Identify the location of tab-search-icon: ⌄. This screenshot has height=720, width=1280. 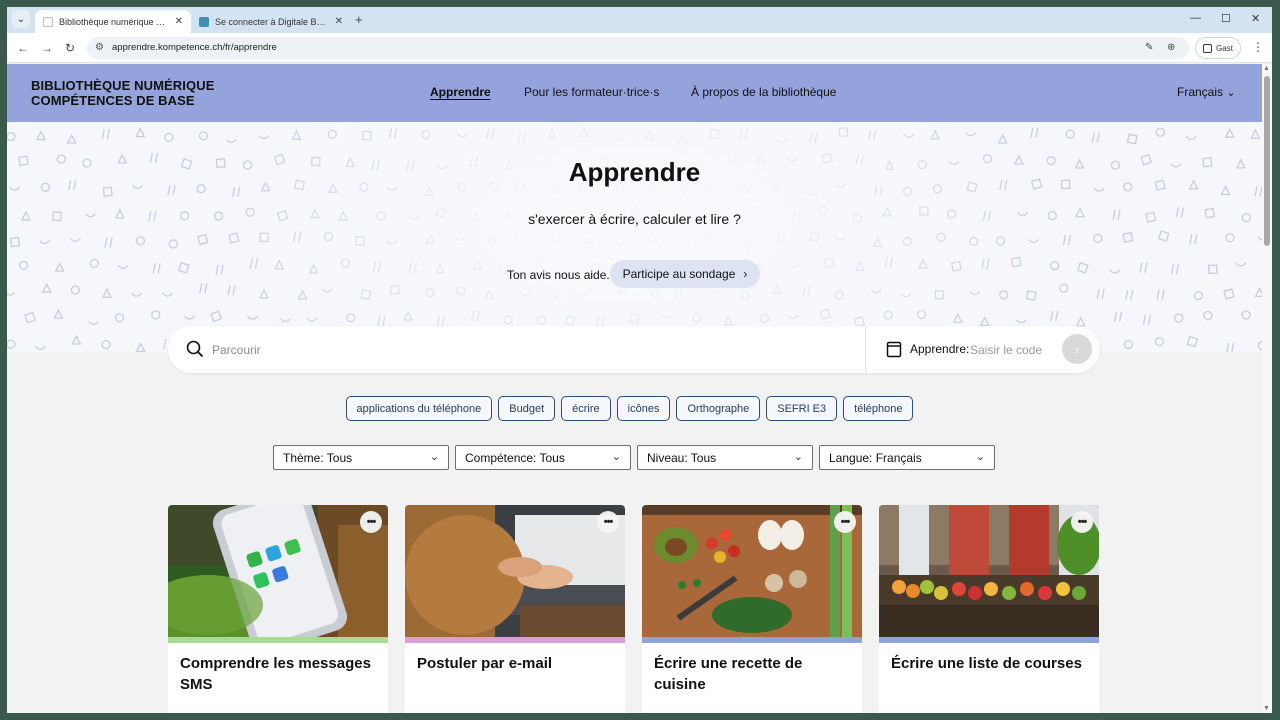
(21, 19).